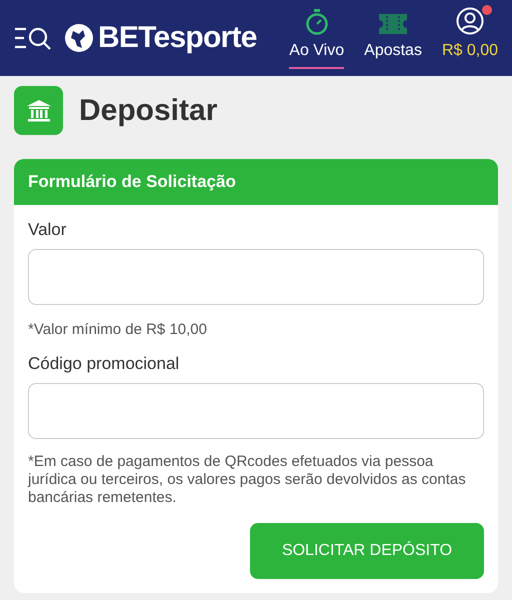 Image resolution: width=512 pixels, height=600 pixels. I want to click on bank-icon, so click(38, 110).